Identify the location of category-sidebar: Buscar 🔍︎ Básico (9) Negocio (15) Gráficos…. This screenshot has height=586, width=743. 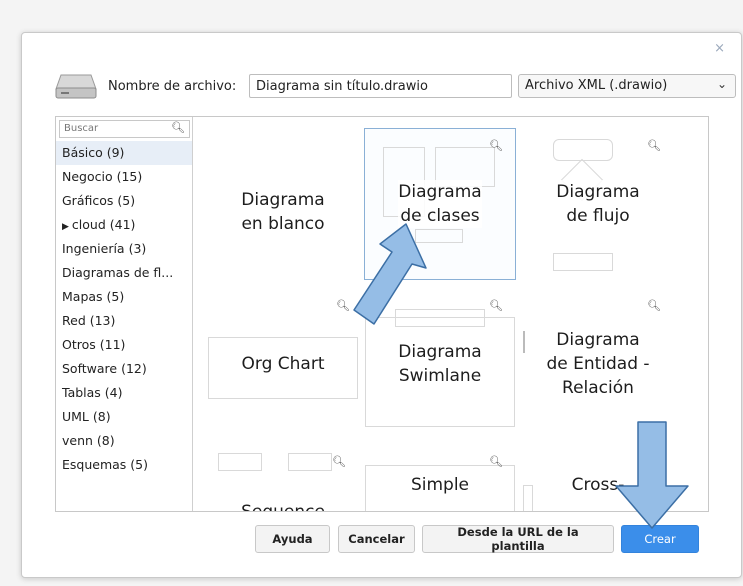
(124, 314).